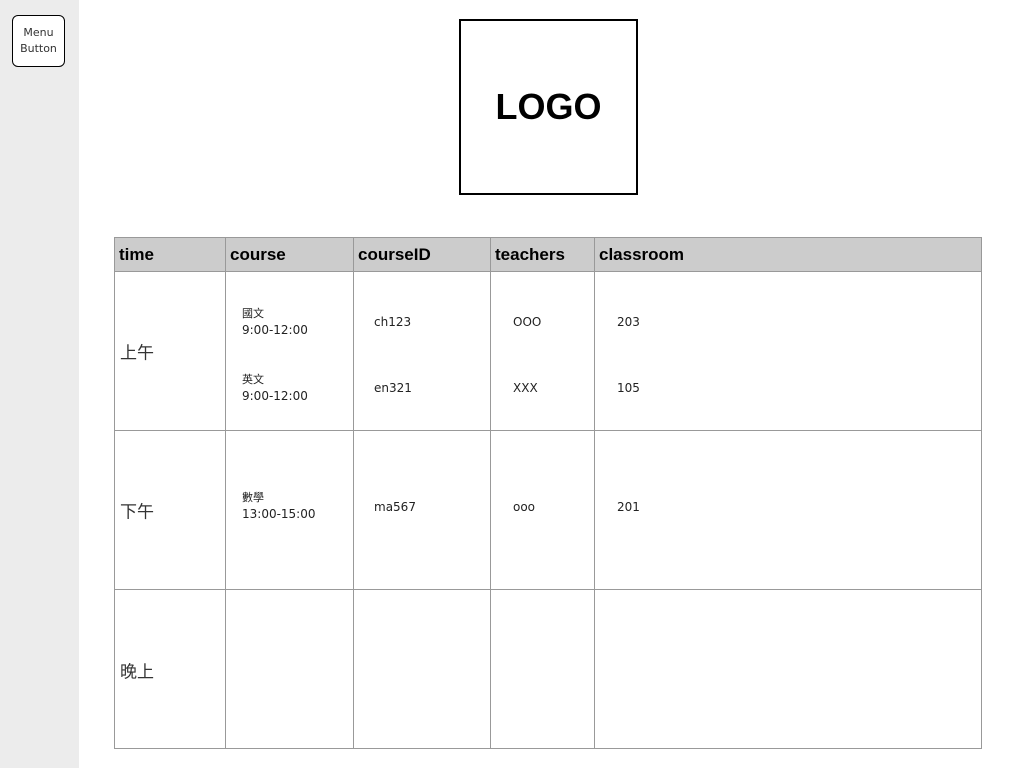 The image size is (1024, 768). What do you see at coordinates (136, 254) in the screenshot?
I see `header-time: time` at bounding box center [136, 254].